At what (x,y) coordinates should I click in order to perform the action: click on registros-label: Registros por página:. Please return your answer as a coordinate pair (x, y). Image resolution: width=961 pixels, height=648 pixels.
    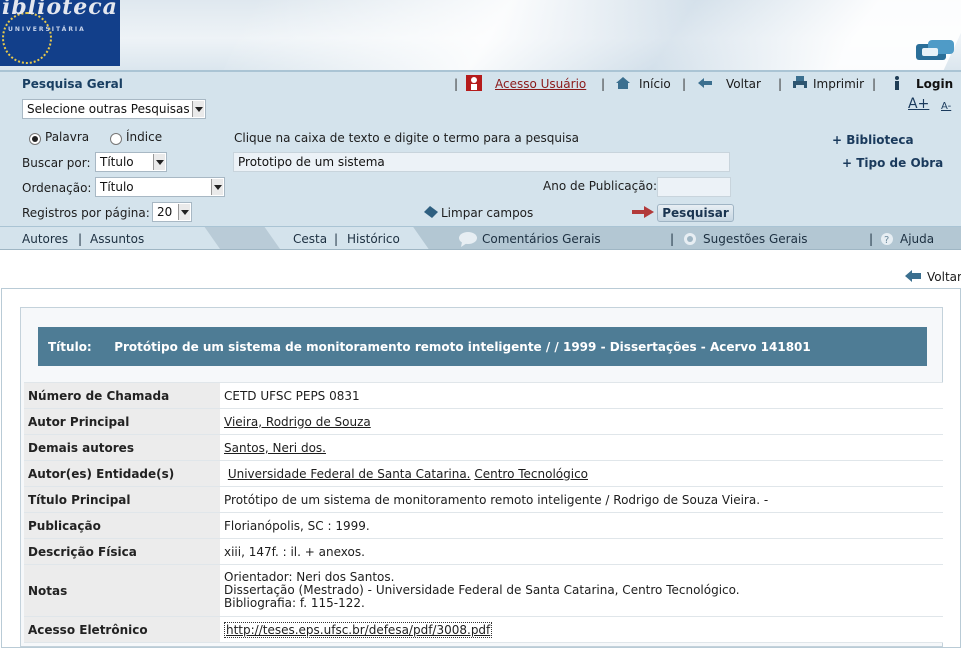
    Looking at the image, I should click on (86, 213).